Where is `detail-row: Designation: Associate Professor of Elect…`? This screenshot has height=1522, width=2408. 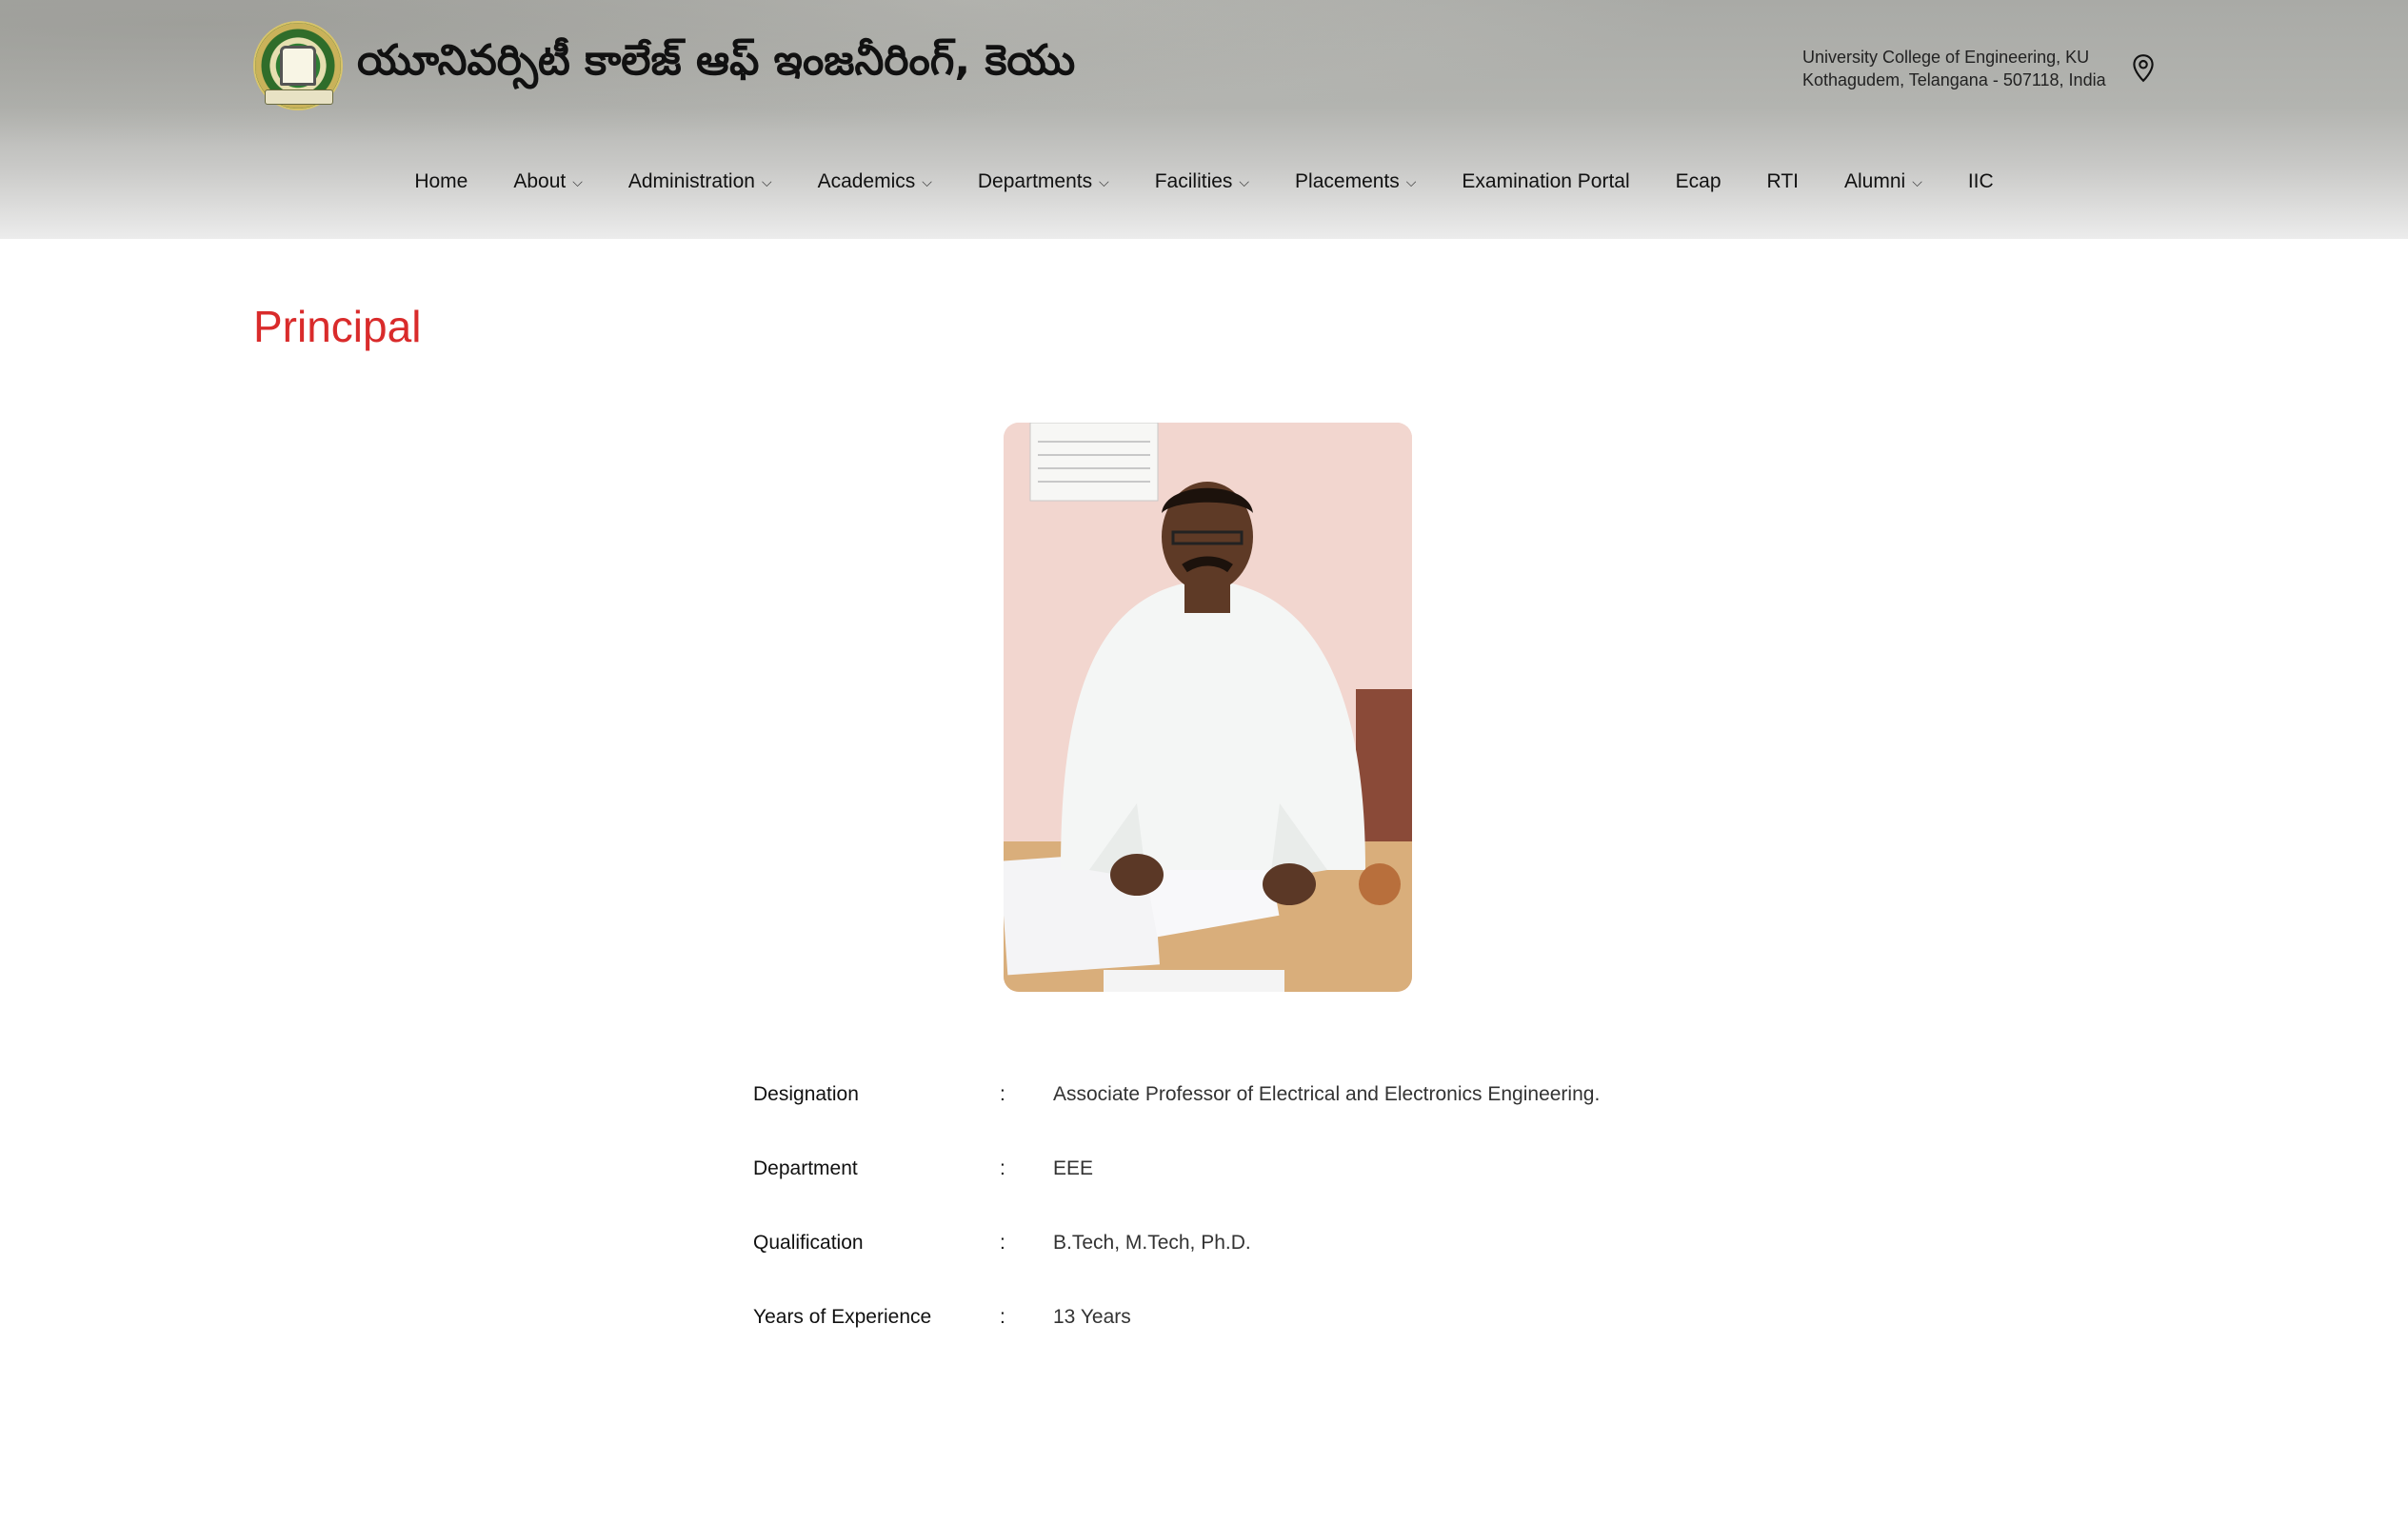
detail-row: Designation: Associate Professor of Elect… is located at coordinates (1229, 1116).